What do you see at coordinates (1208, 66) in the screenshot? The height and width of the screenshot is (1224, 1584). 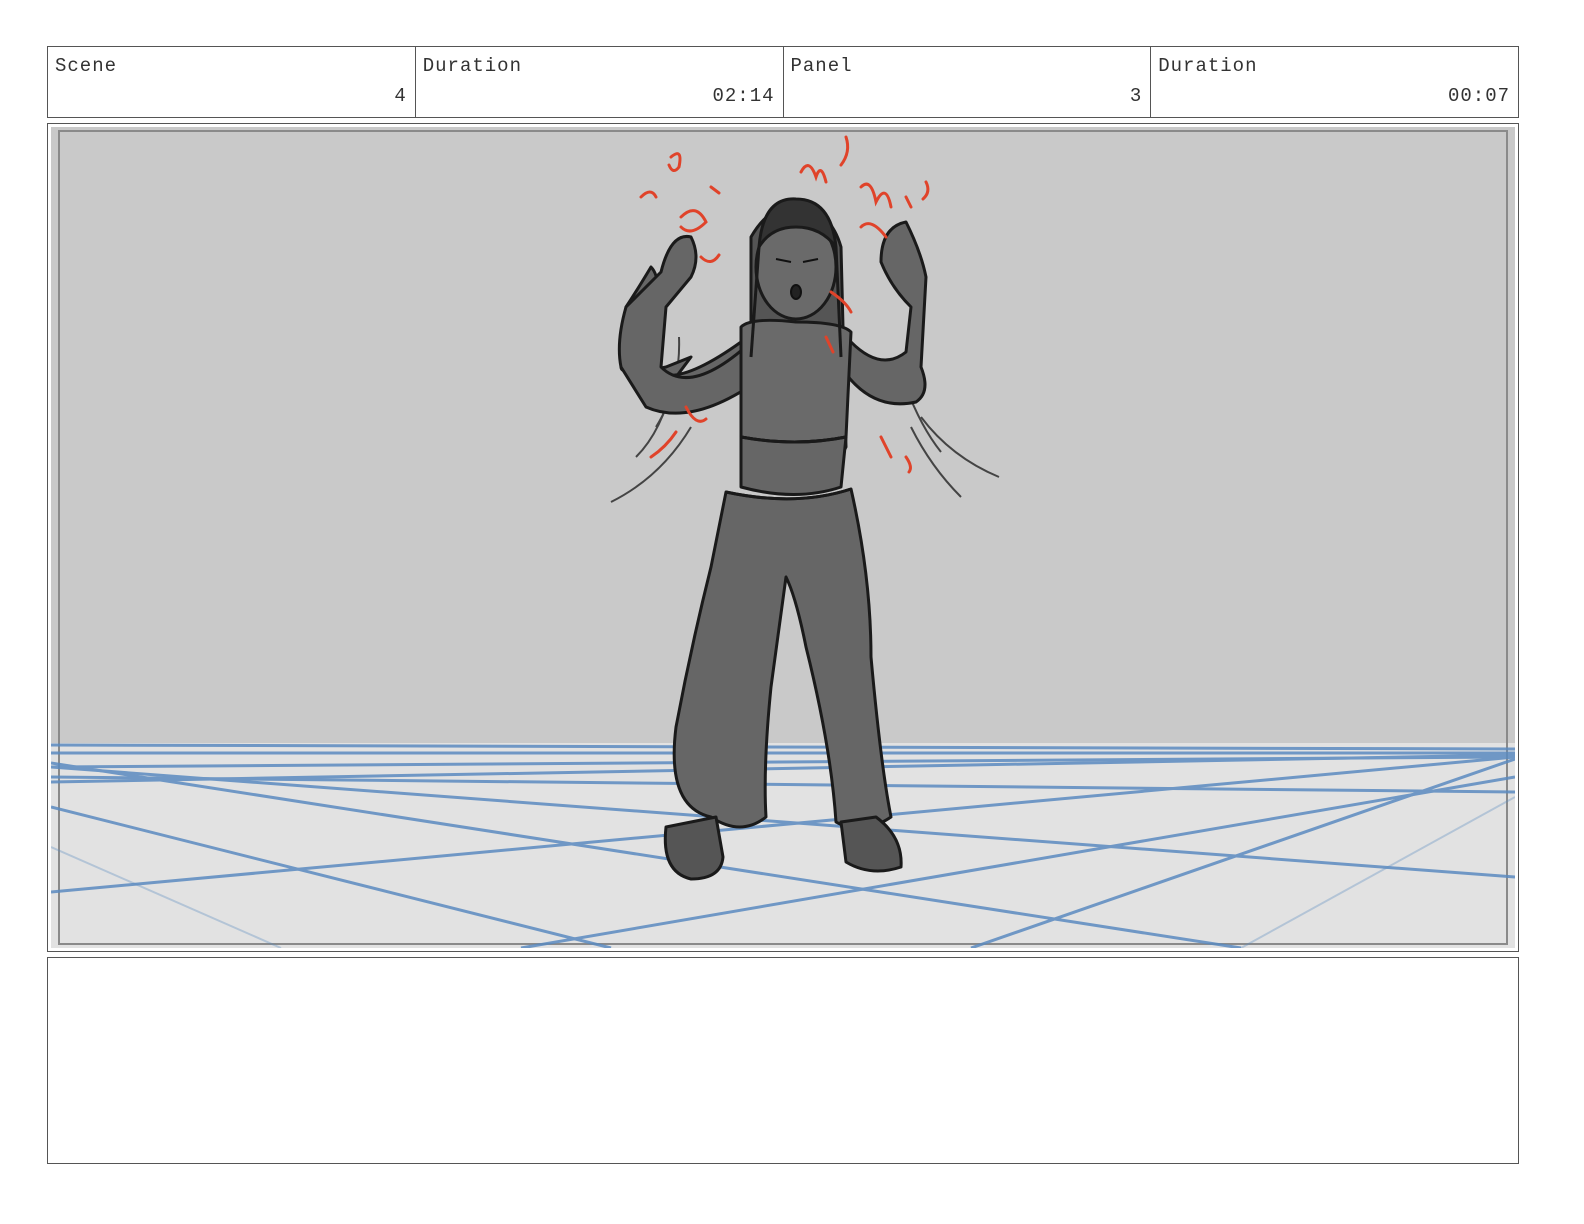 I see `panel-duration-label: Duration` at bounding box center [1208, 66].